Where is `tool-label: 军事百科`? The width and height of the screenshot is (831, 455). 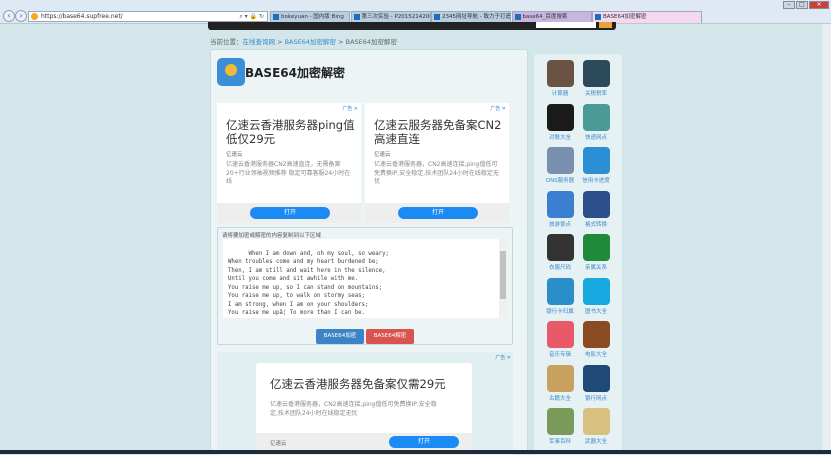 tool-label: 军事百科 is located at coordinates (560, 441).